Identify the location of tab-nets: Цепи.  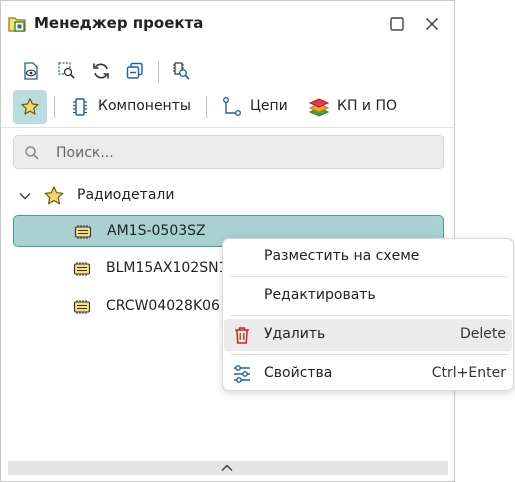
(261, 107).